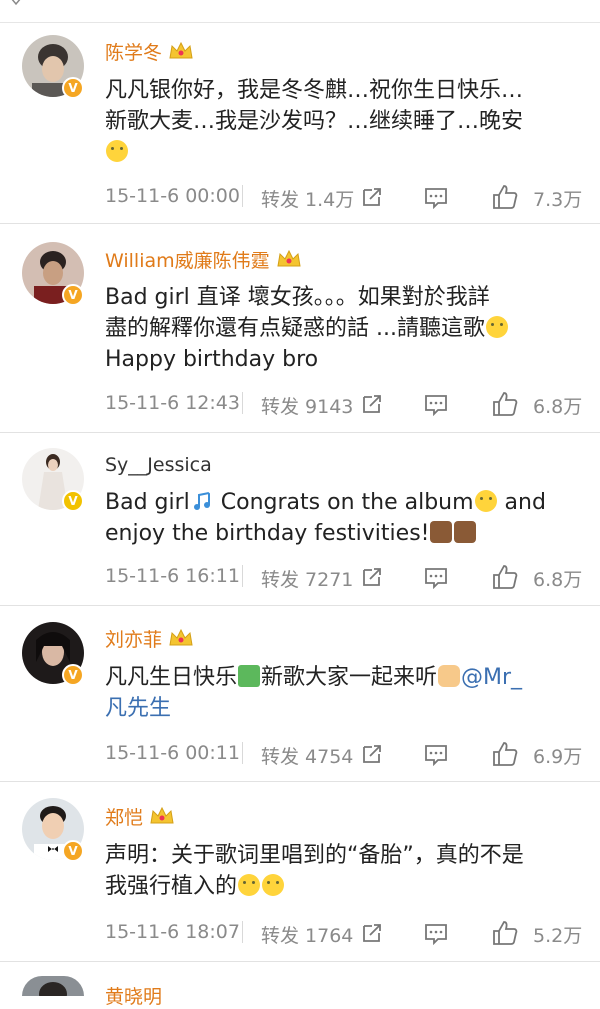 The height and width of the screenshot is (1009, 600). Describe the element at coordinates (124, 816) in the screenshot. I see `username: 郑恺` at that location.